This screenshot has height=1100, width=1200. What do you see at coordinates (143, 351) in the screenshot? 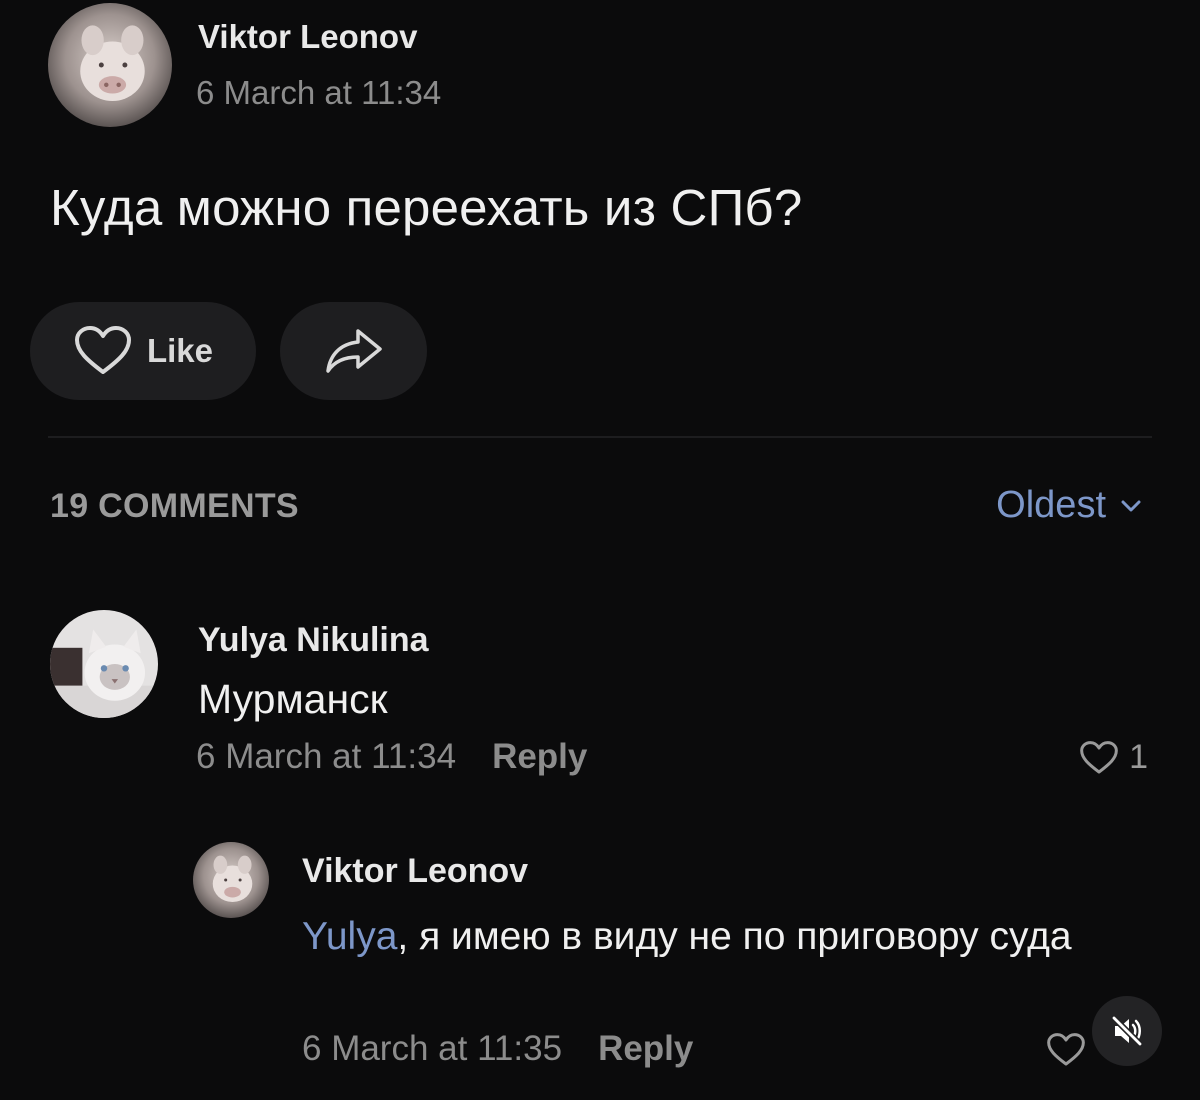
I see `like-button: Like` at bounding box center [143, 351].